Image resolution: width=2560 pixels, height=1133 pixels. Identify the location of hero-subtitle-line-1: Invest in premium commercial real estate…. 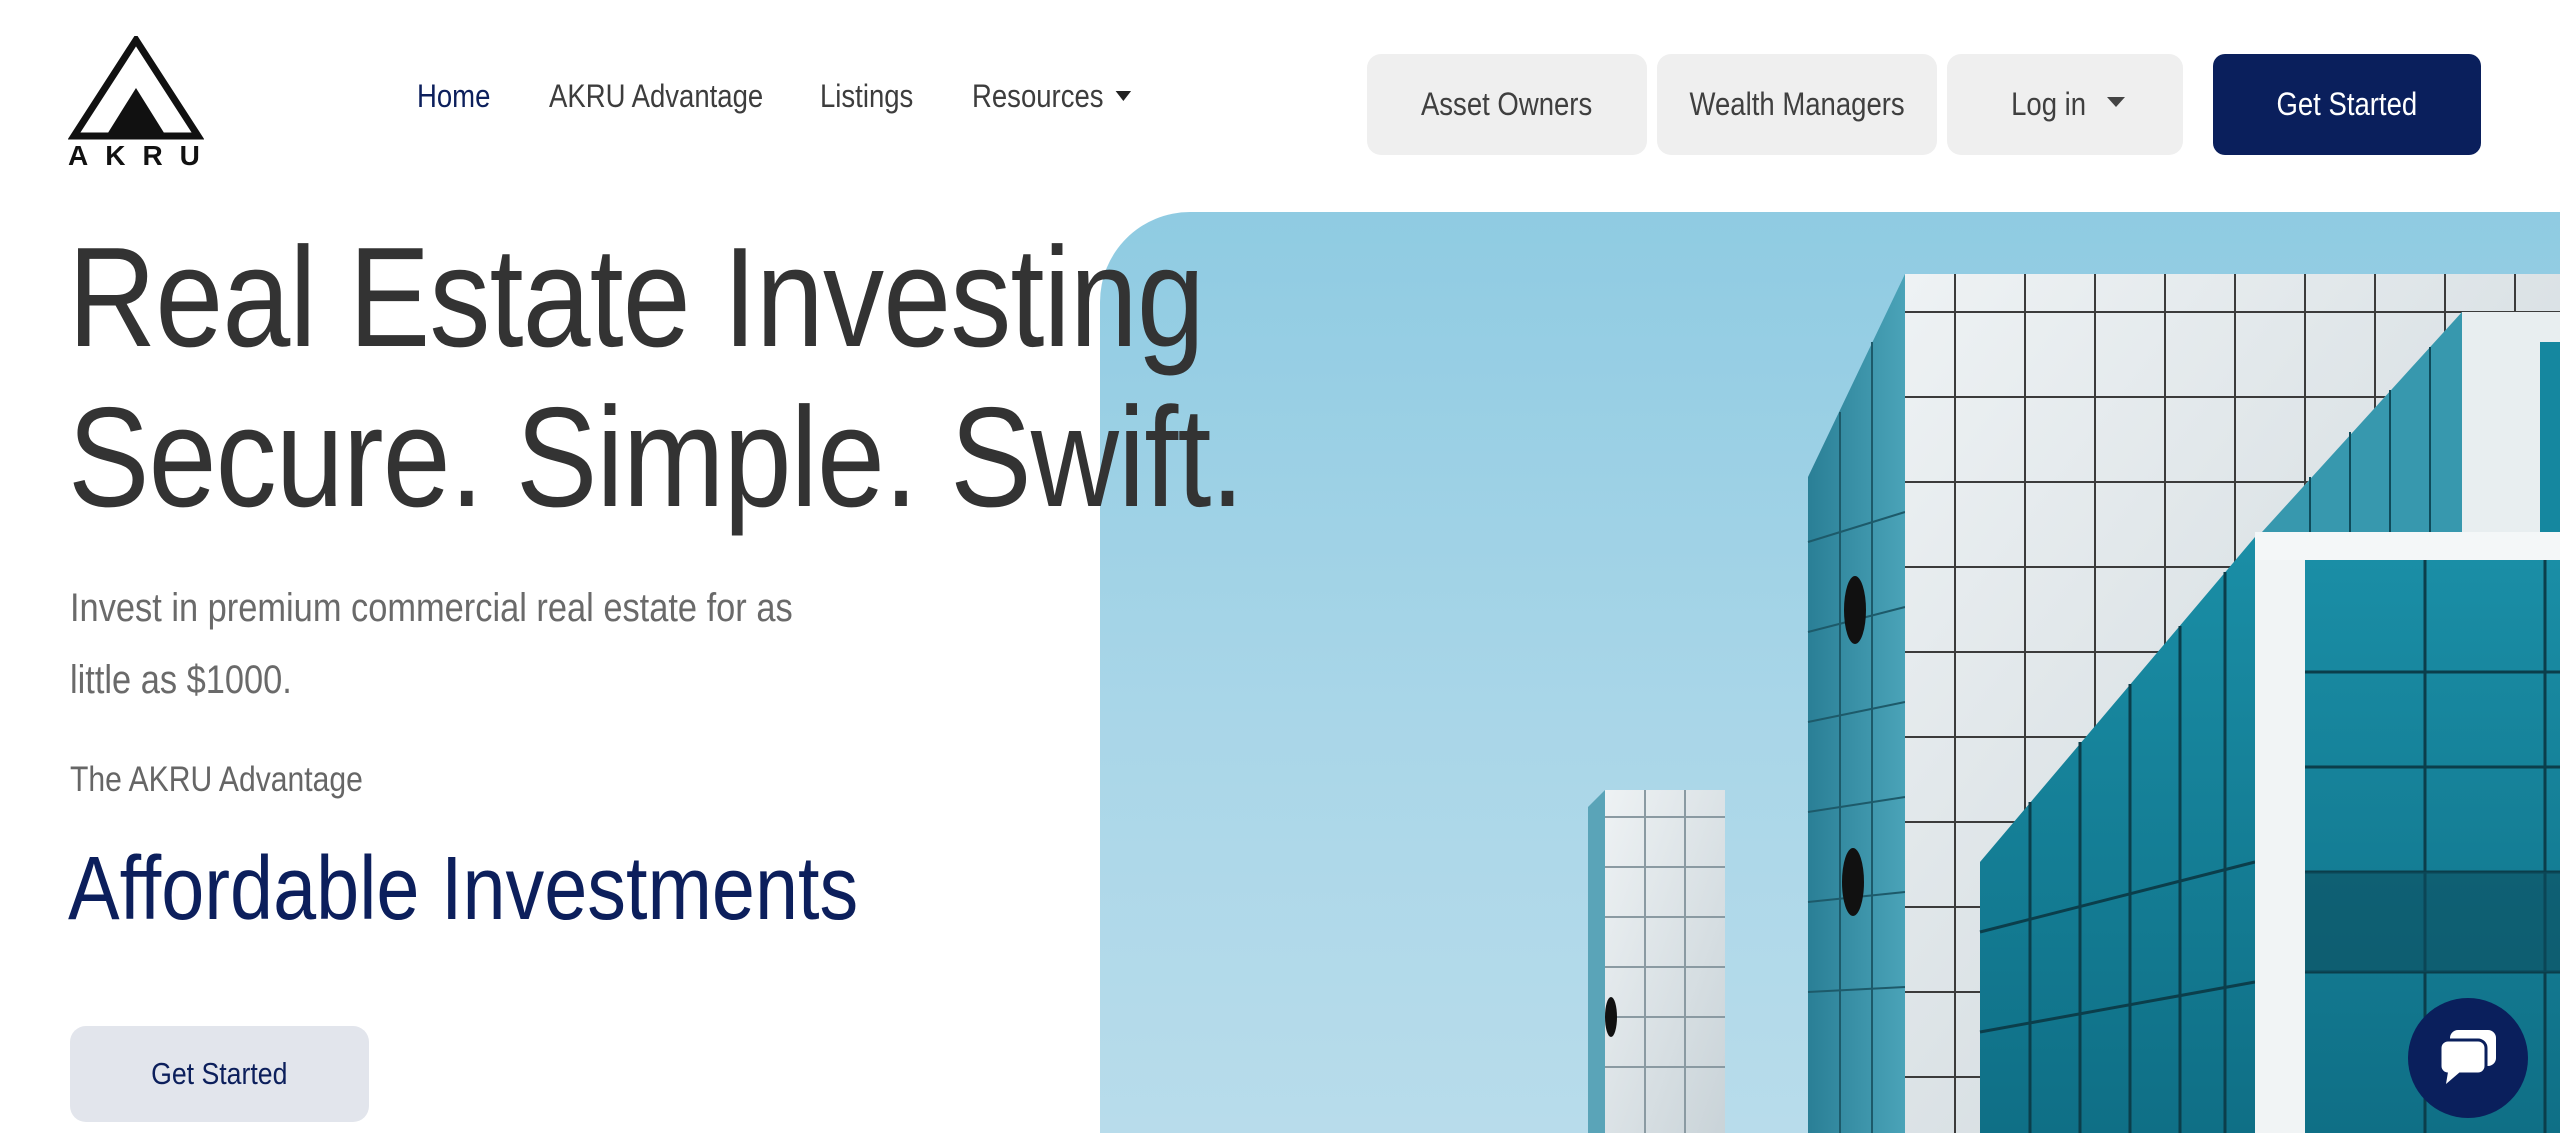
(431, 608).